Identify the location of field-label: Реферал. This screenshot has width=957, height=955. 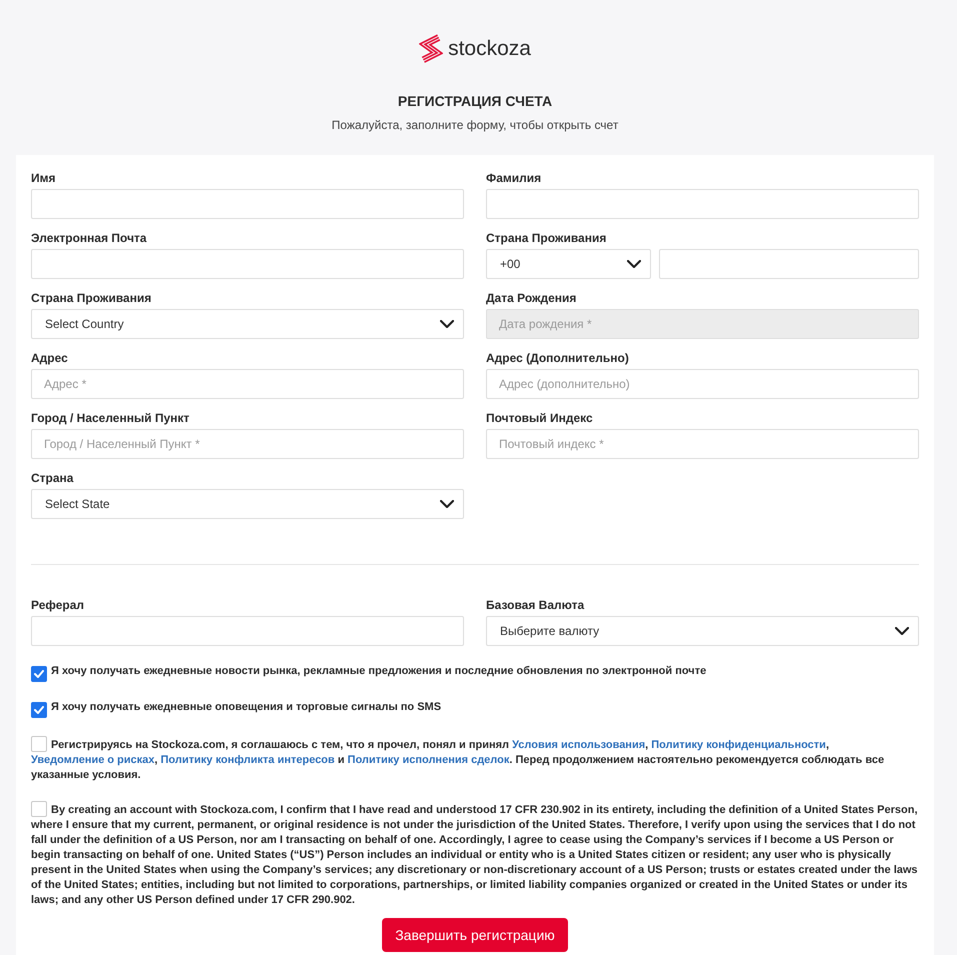
(58, 605).